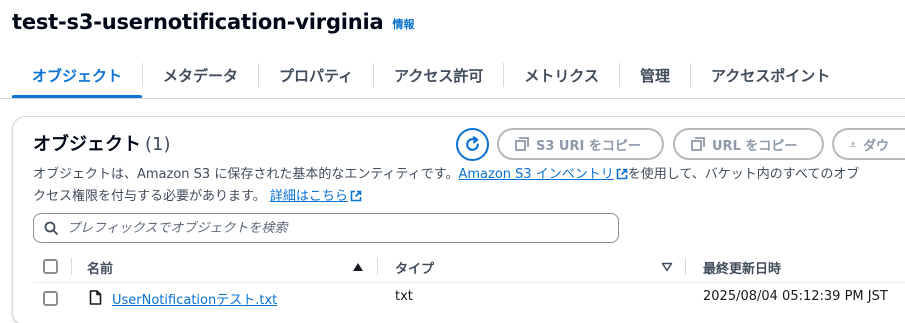 Image resolution: width=905 pixels, height=323 pixels. I want to click on refresh-button, so click(472, 144).